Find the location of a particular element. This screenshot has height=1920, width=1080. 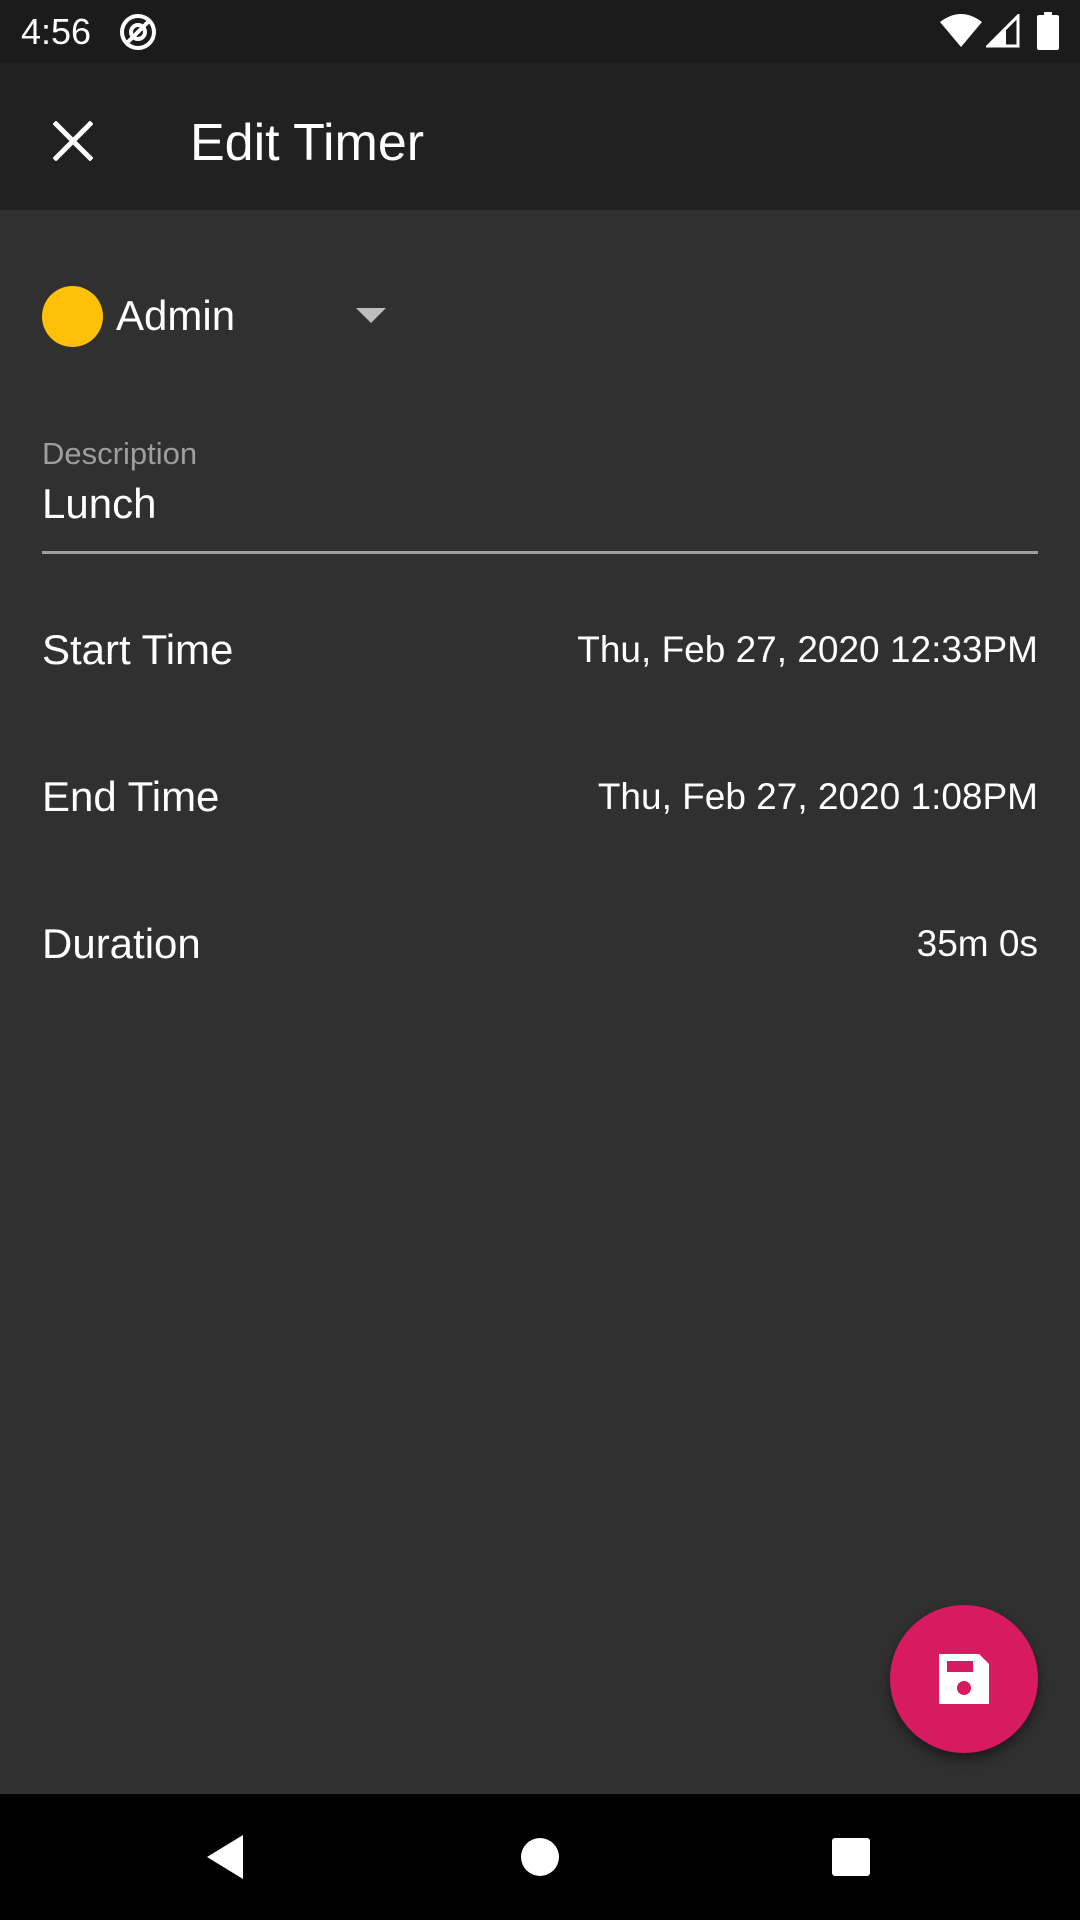

start-time-row: Start Time Thu, Feb 27, 2020 12:33PM is located at coordinates (540, 650).